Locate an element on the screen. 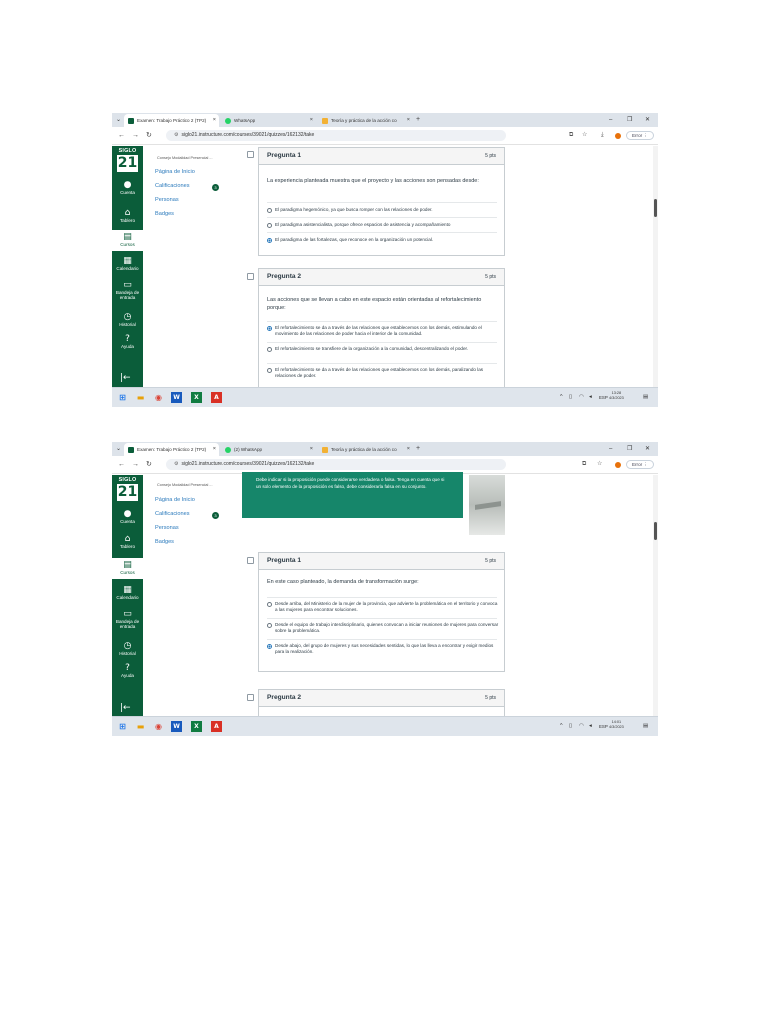 This screenshot has width=768, height=1024. taskbar-clock: 14:01 4/3/2023 is located at coordinates (616, 725).